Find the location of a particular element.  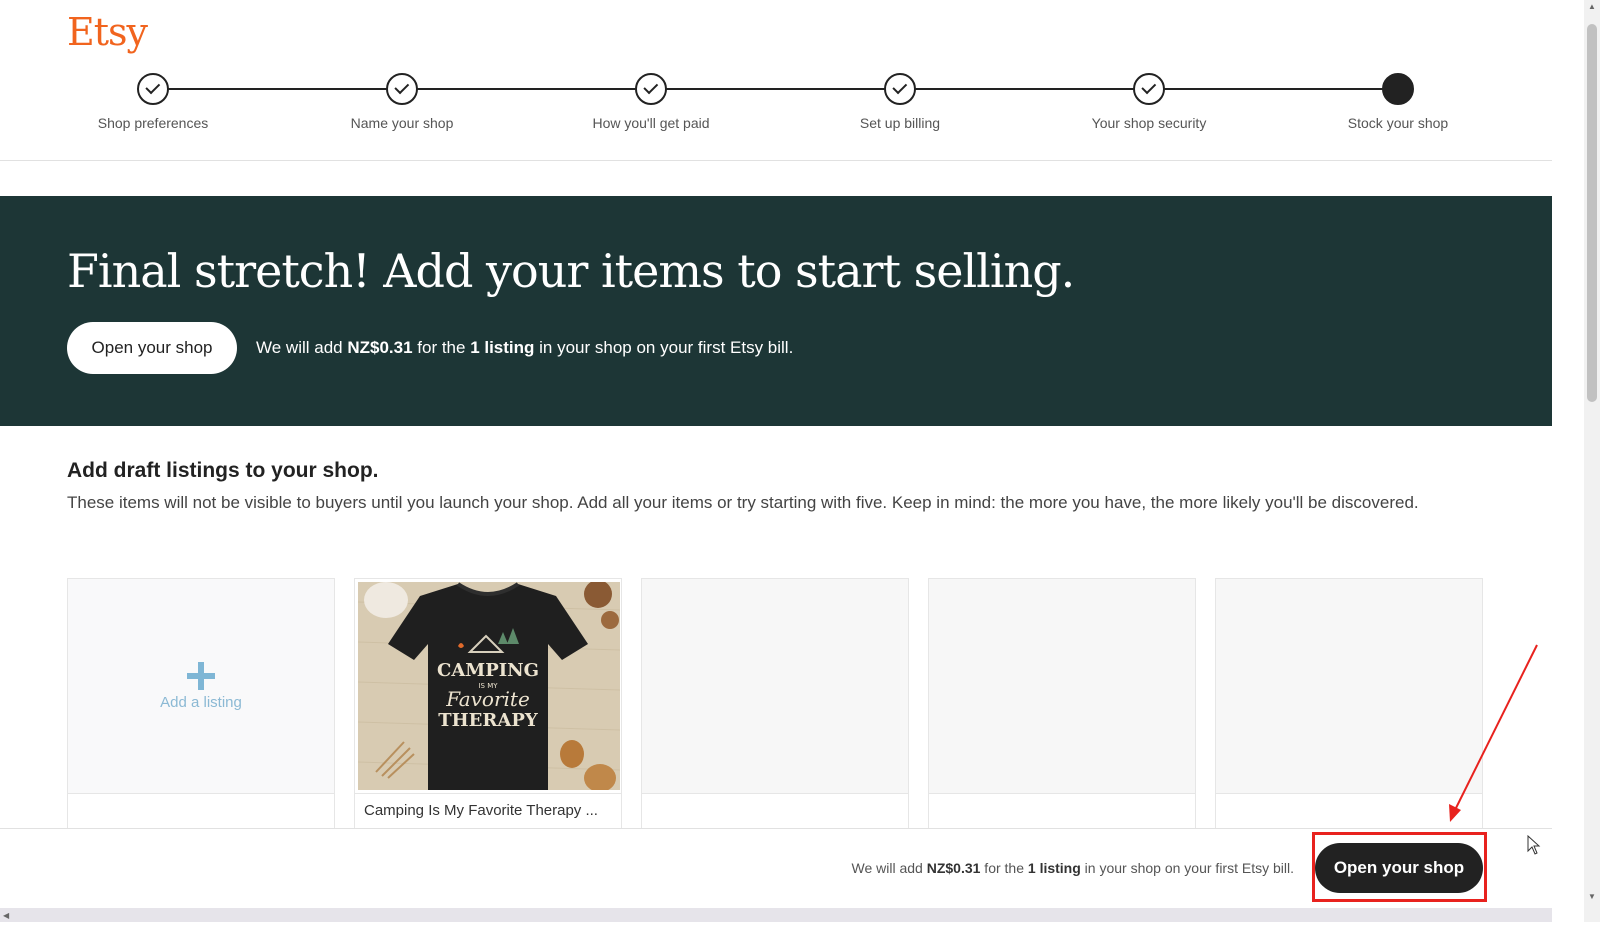

step-stock-your-shop: Stock your shop is located at coordinates (1398, 102).